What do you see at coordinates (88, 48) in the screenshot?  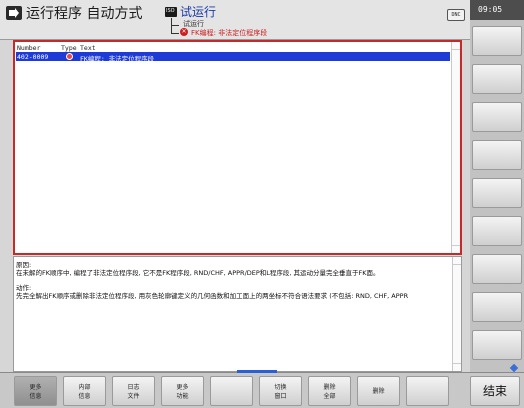 I see `column-text: Text` at bounding box center [88, 48].